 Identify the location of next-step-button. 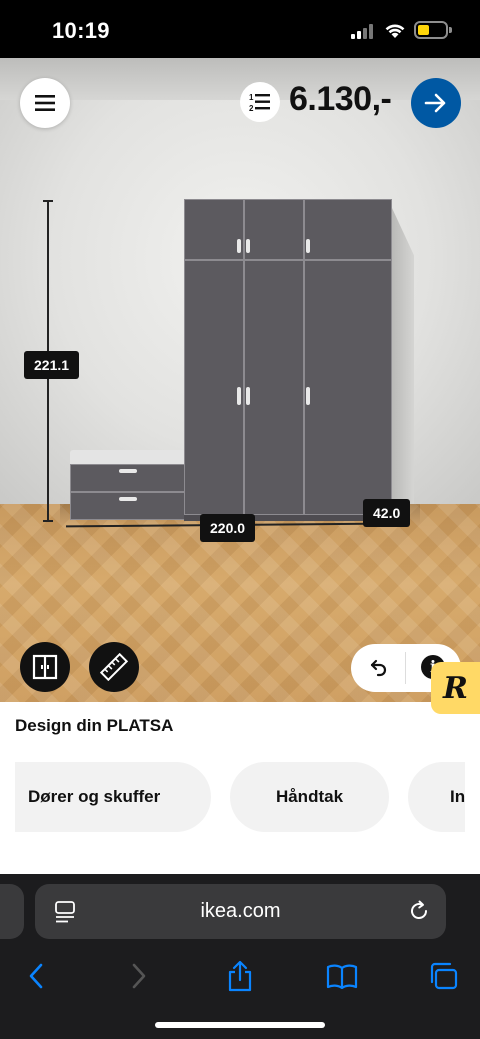
(436, 103).